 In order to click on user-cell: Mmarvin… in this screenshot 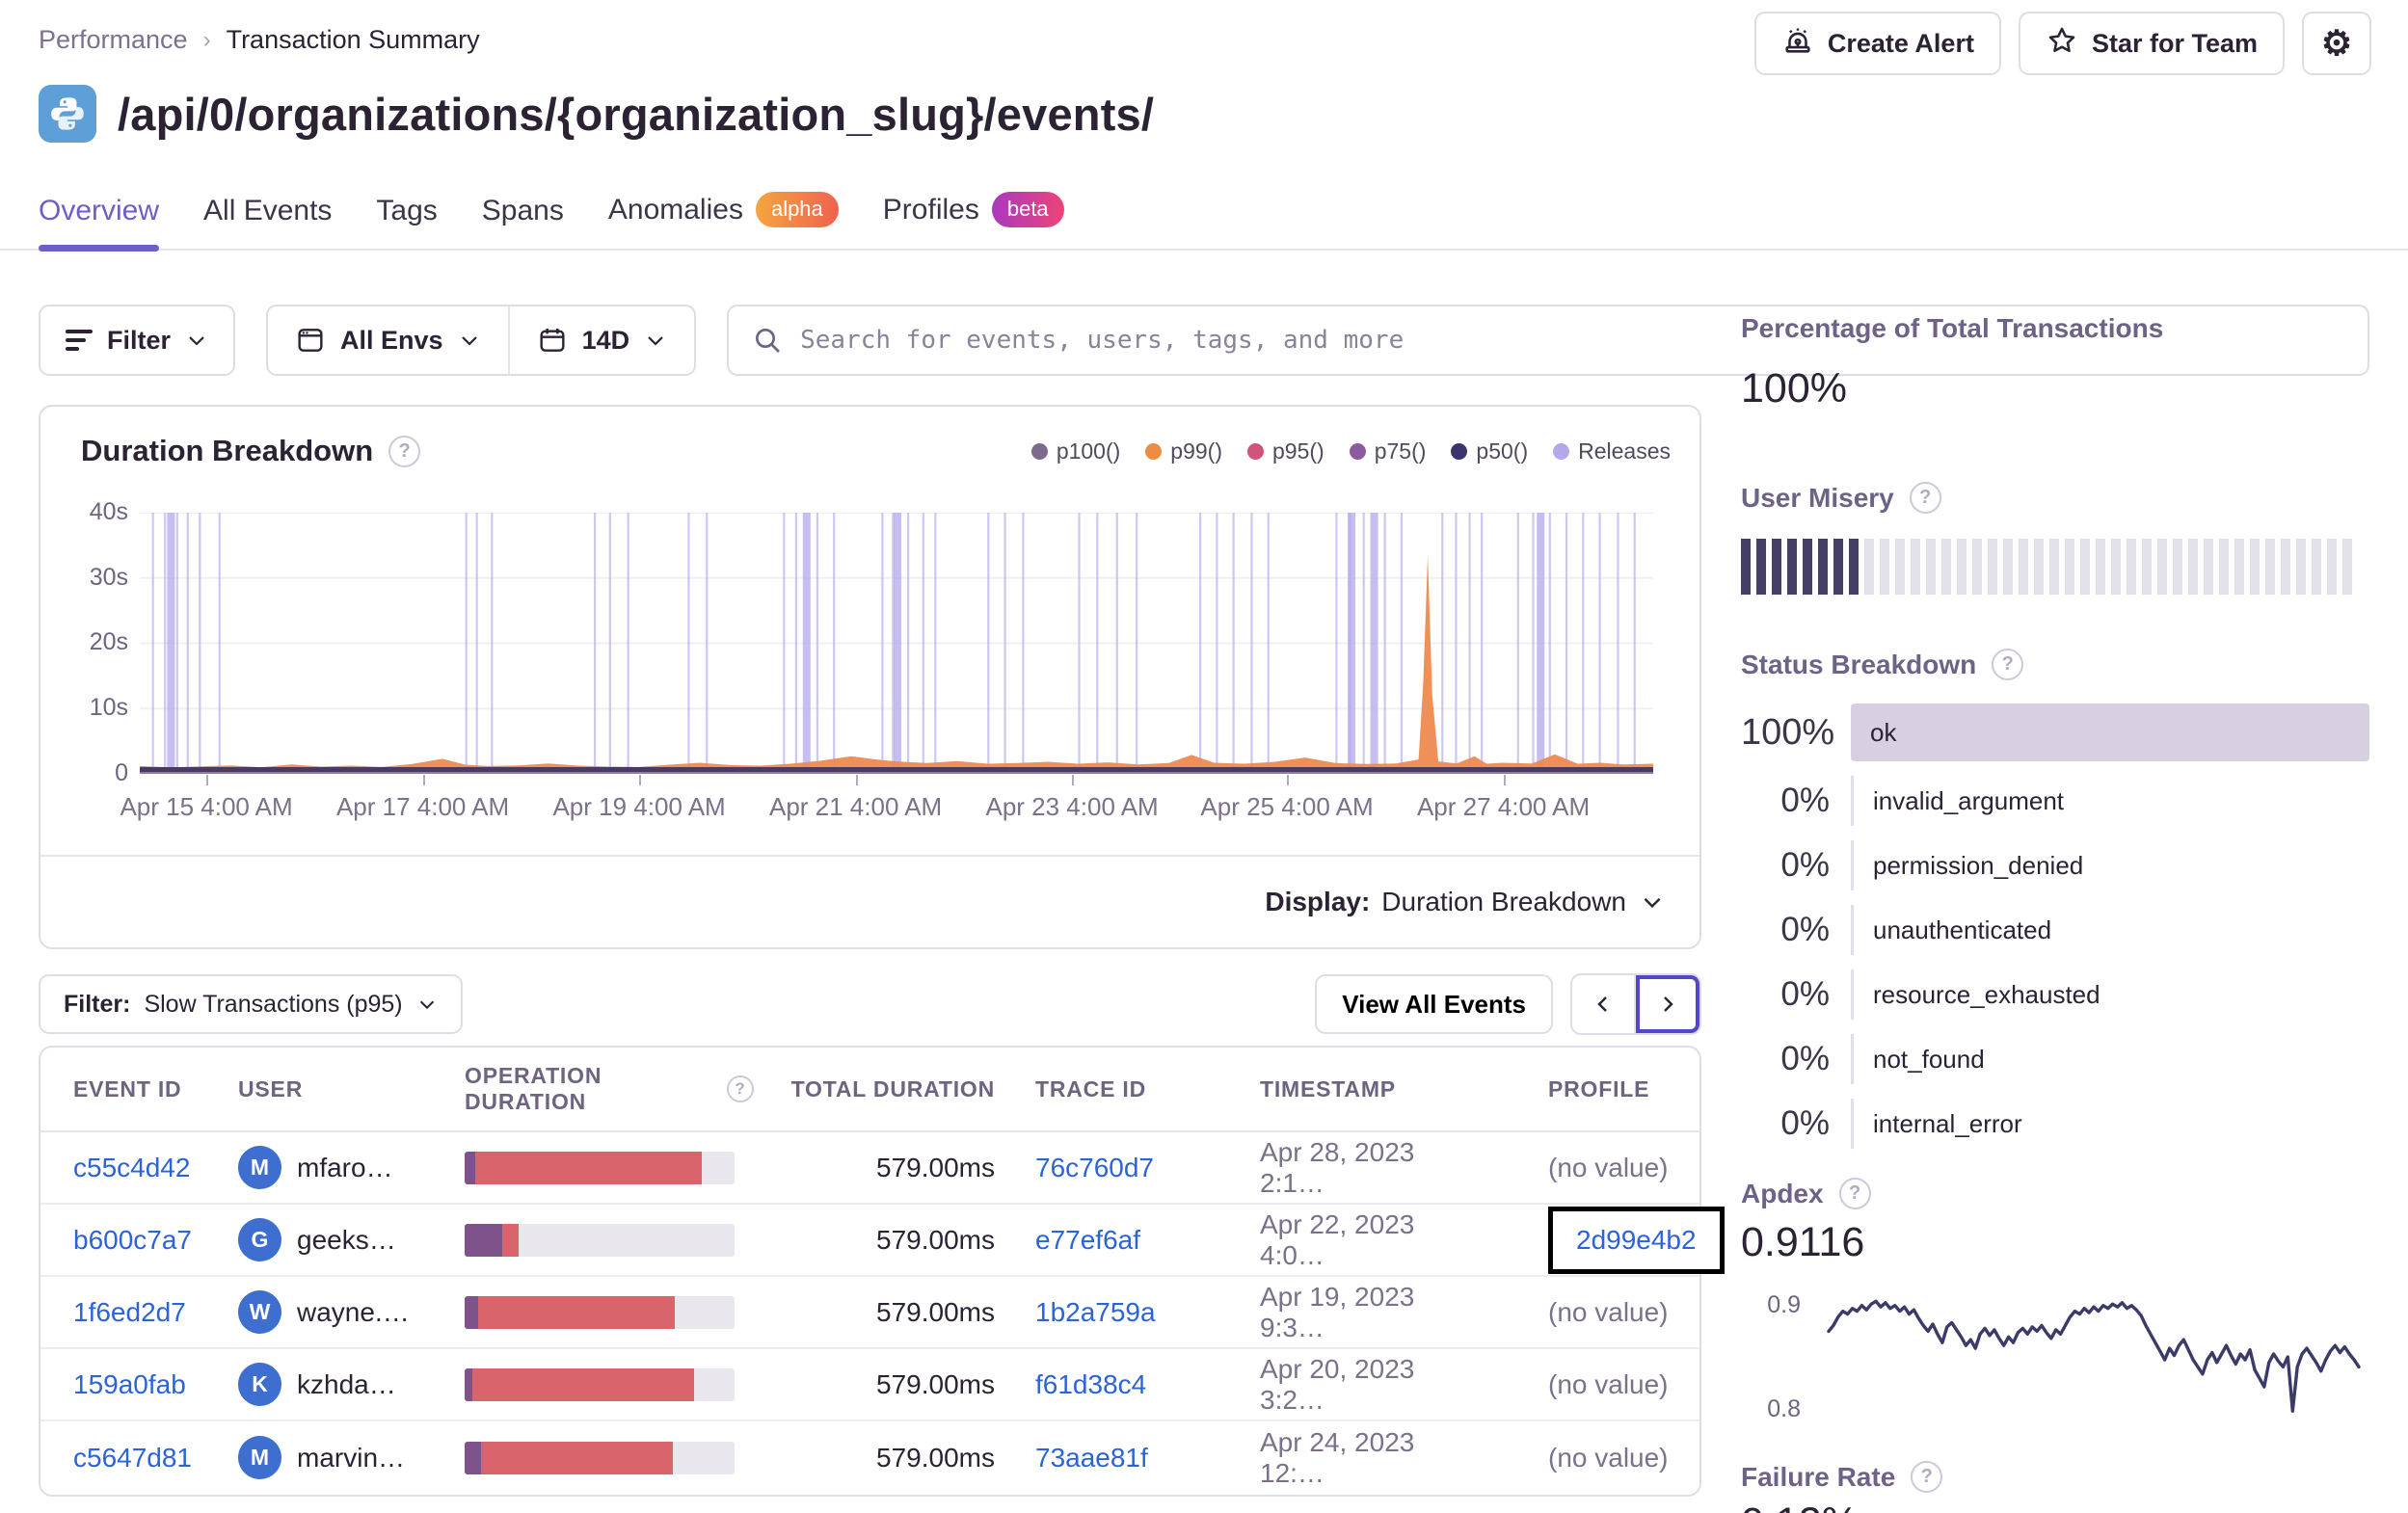, I will do `click(351, 1457)`.